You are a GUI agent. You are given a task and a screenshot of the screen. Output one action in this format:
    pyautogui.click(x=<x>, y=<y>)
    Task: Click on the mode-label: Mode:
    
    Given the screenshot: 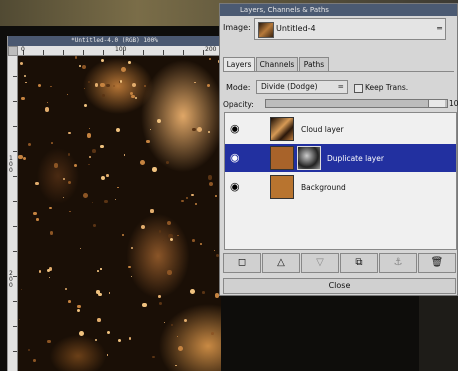 What is the action you would take?
    pyautogui.click(x=238, y=87)
    